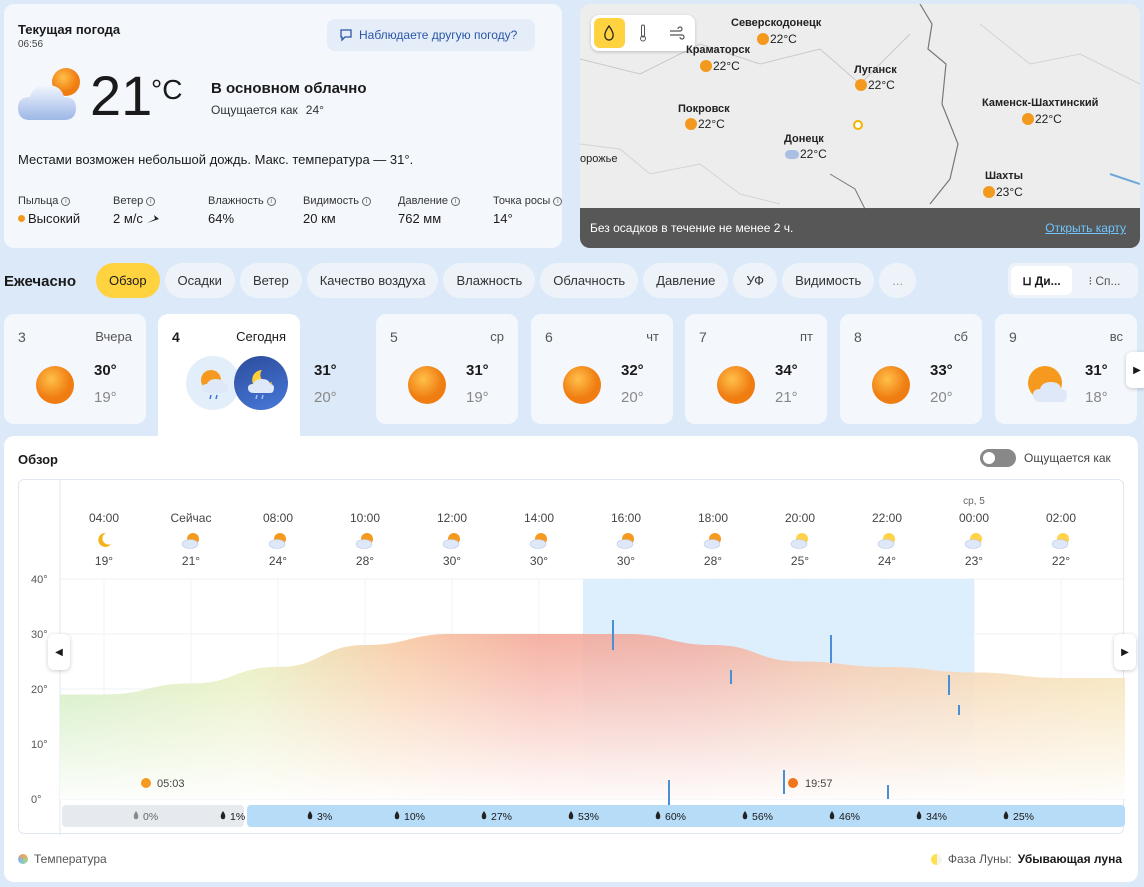 The height and width of the screenshot is (887, 1144). Describe the element at coordinates (588, 817) in the screenshot. I see `precip-prob-label: 53%` at that location.